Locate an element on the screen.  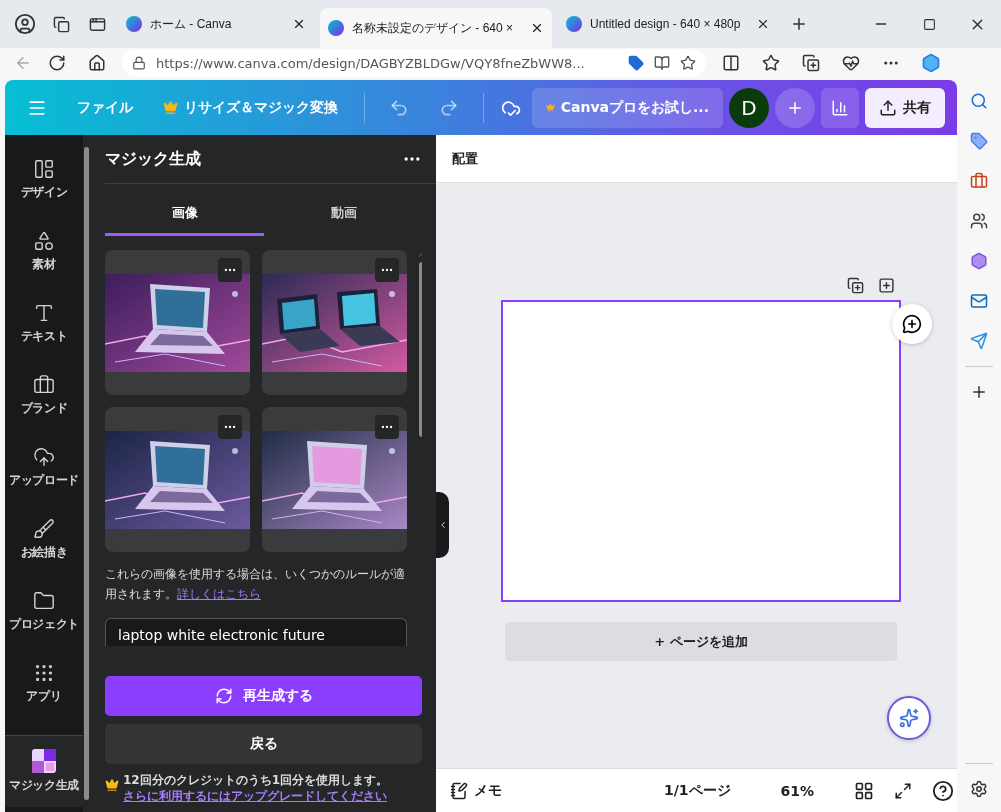
browser-tab: 名称未設定のデザイン - 640 × is located at coordinates (436, 28).